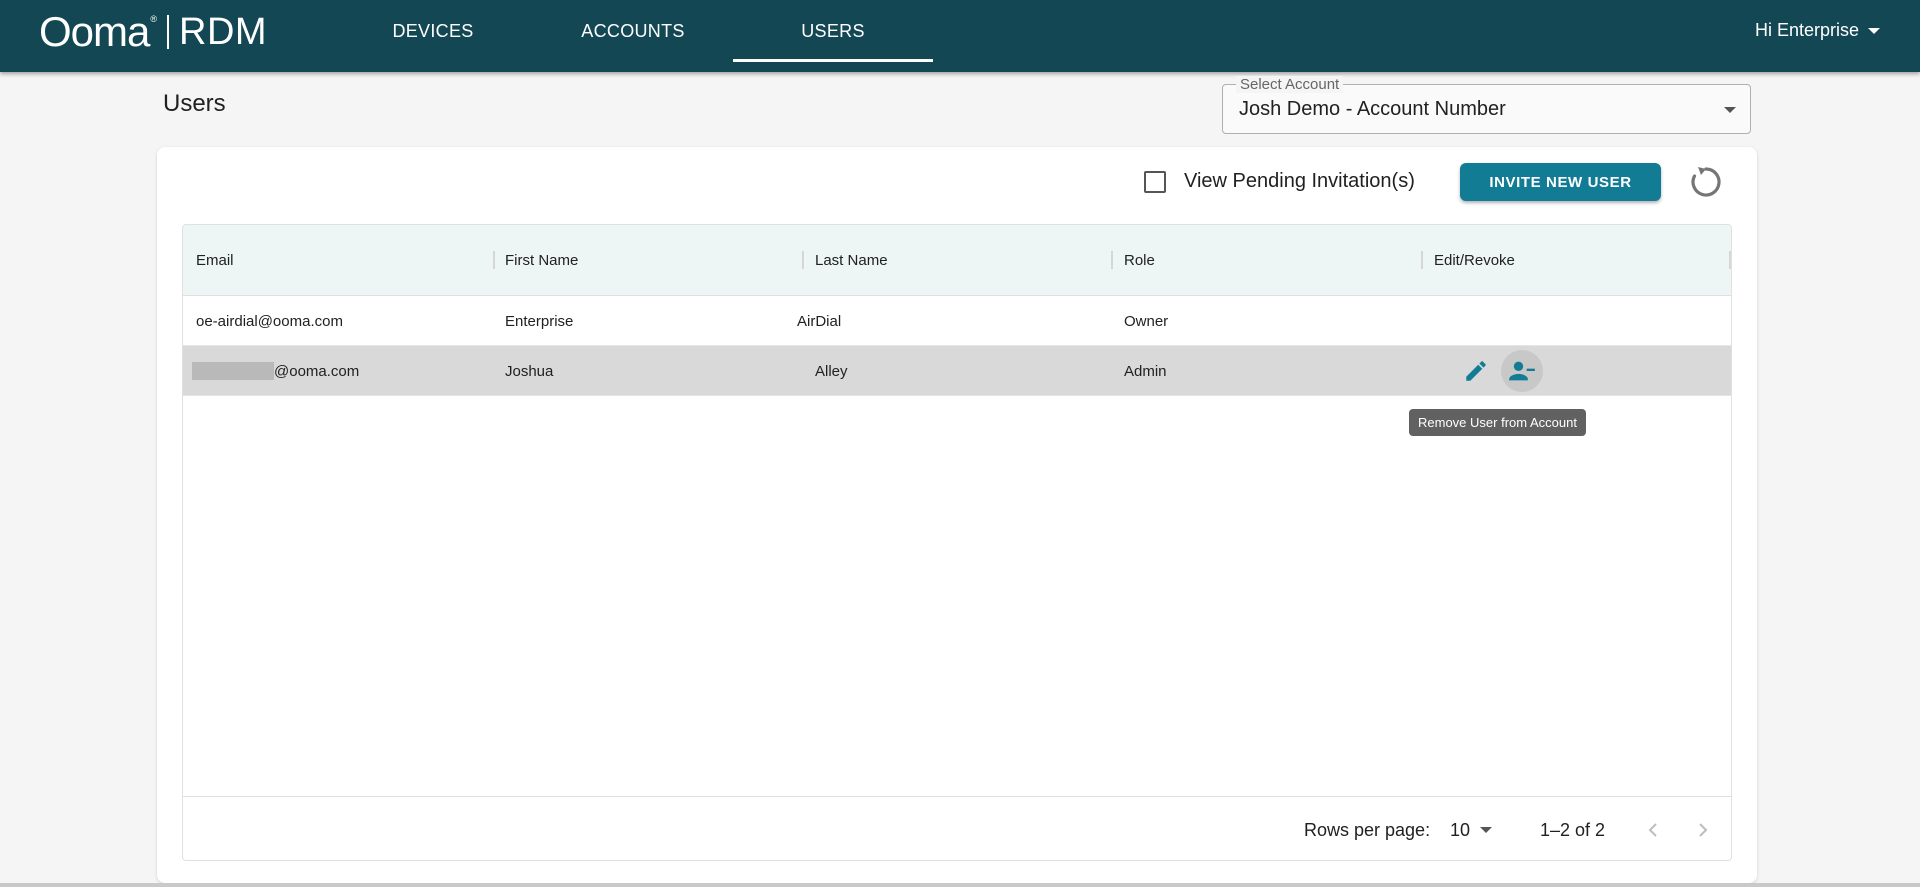 The width and height of the screenshot is (1920, 887). I want to click on nav-tab-accounts: ACCOUNTS, so click(633, 31).